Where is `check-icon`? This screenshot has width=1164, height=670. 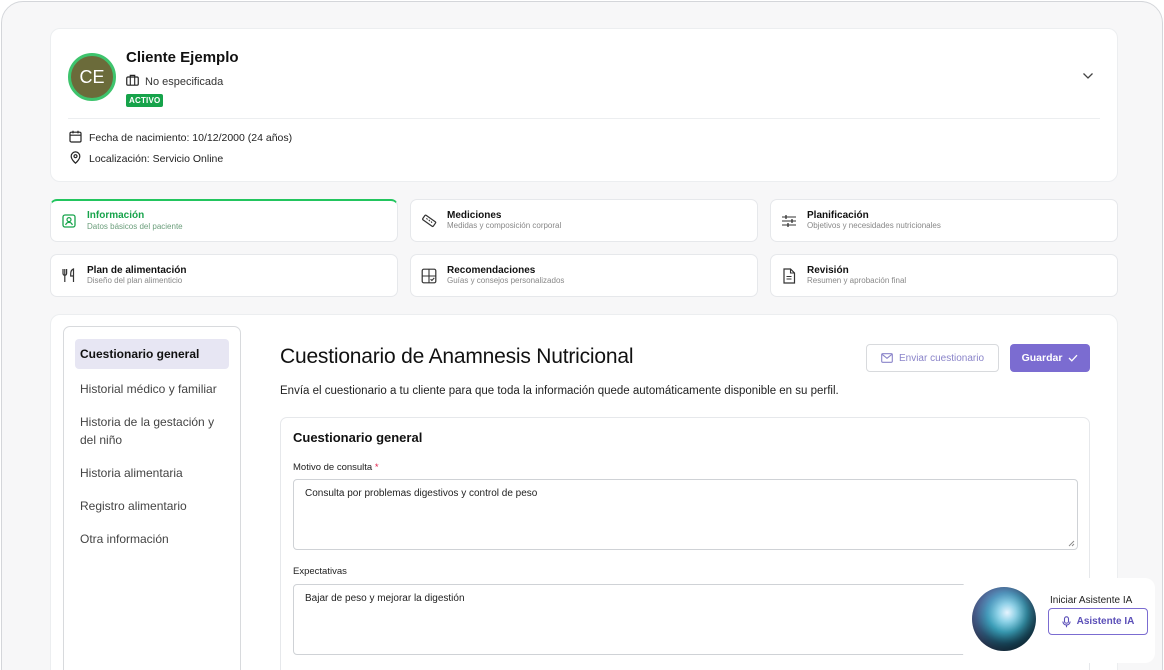
check-icon is located at coordinates (1073, 358).